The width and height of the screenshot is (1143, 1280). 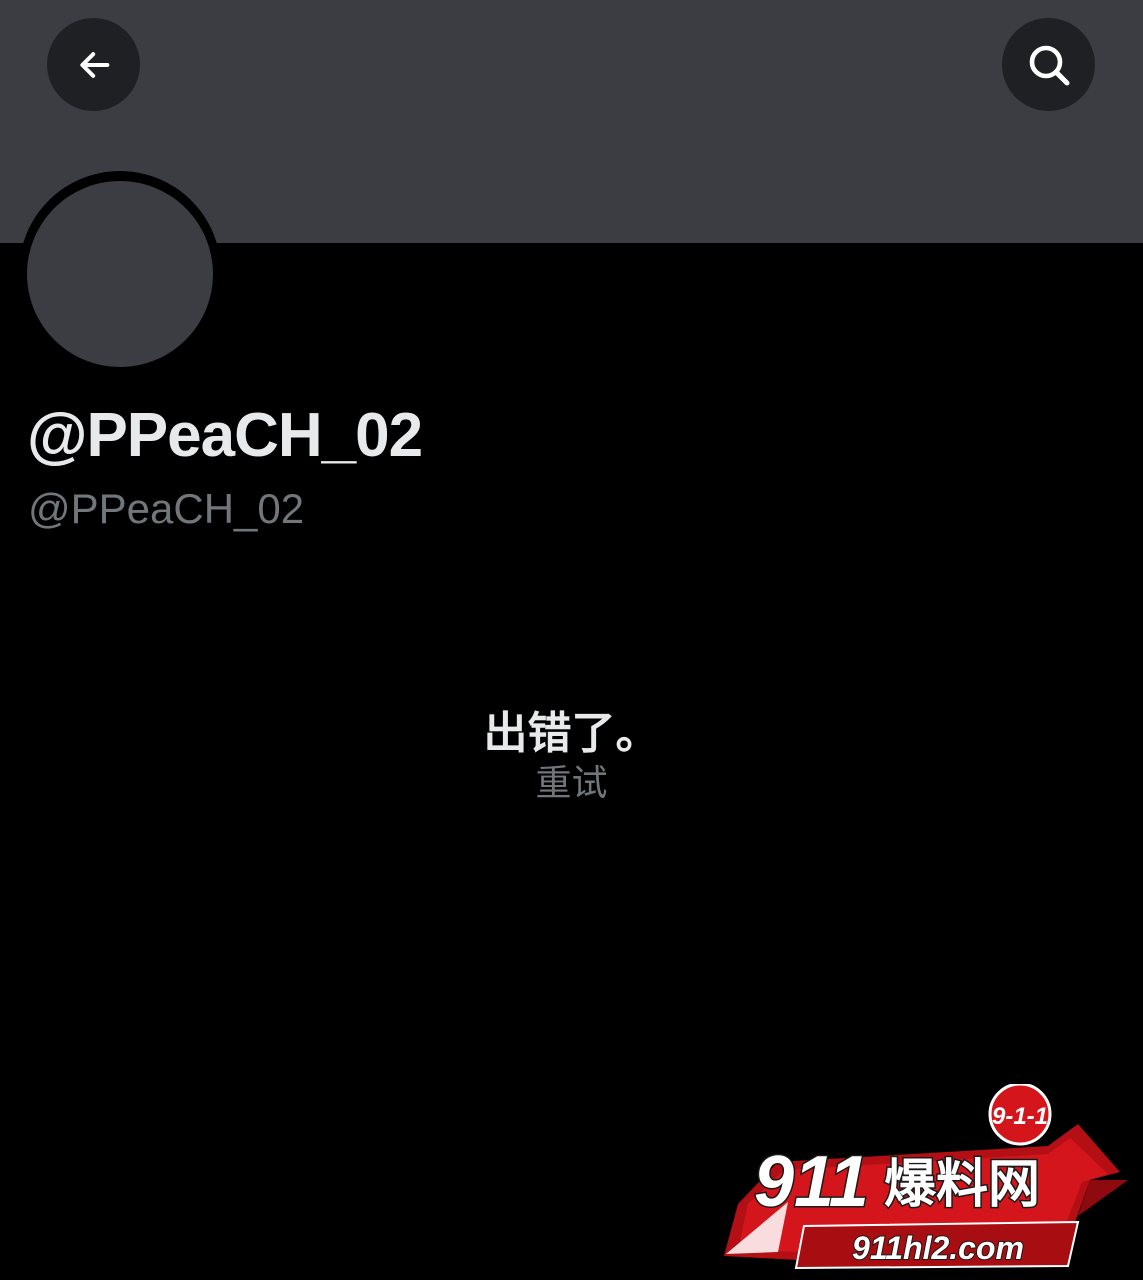 I want to click on error-state: 出错了。 重试, so click(x=571, y=756).